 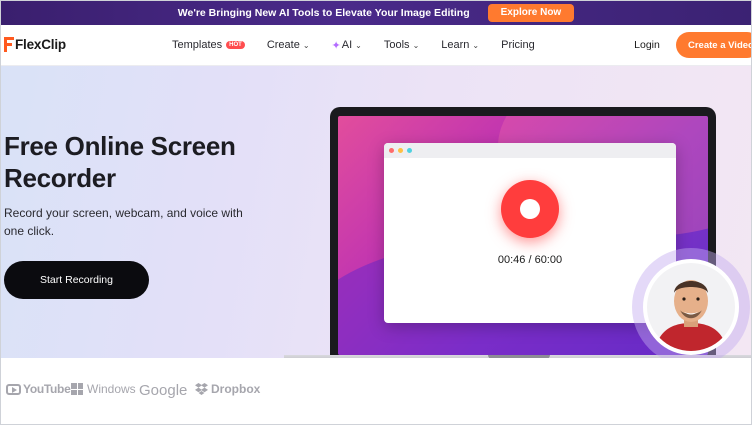 What do you see at coordinates (391, 150) in the screenshot?
I see `close-dot-icon` at bounding box center [391, 150].